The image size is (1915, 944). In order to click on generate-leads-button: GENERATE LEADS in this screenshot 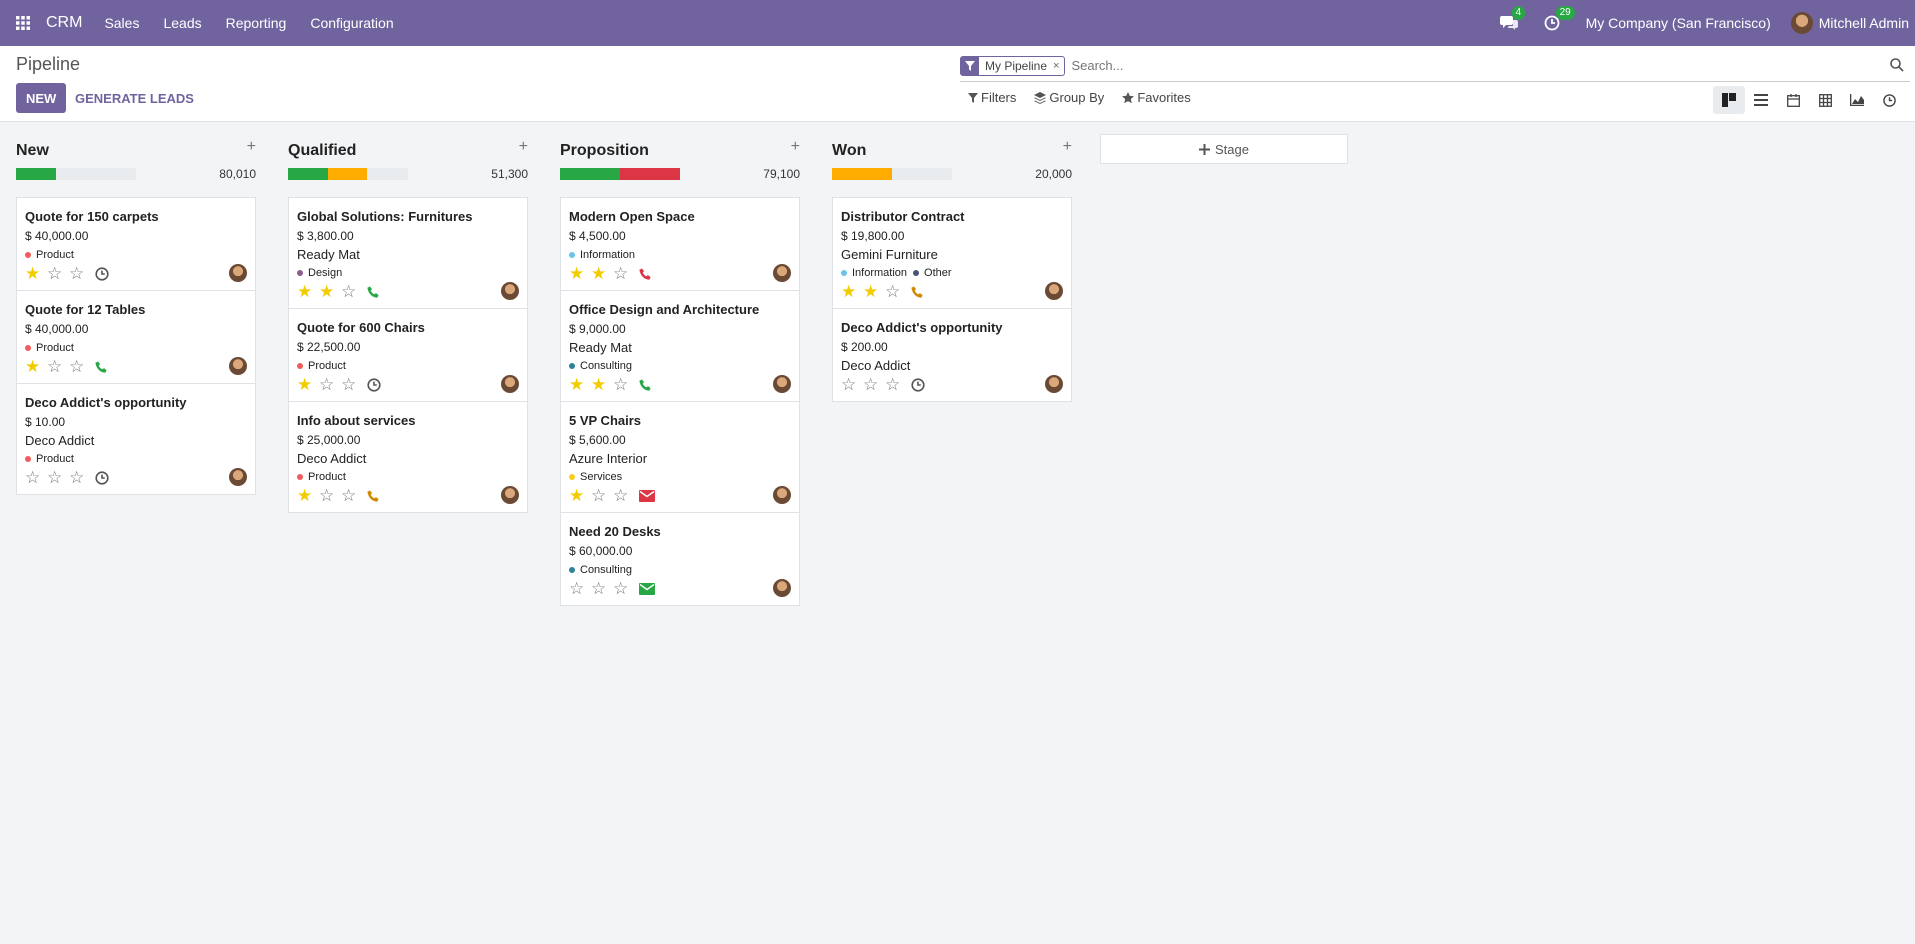, I will do `click(134, 98)`.